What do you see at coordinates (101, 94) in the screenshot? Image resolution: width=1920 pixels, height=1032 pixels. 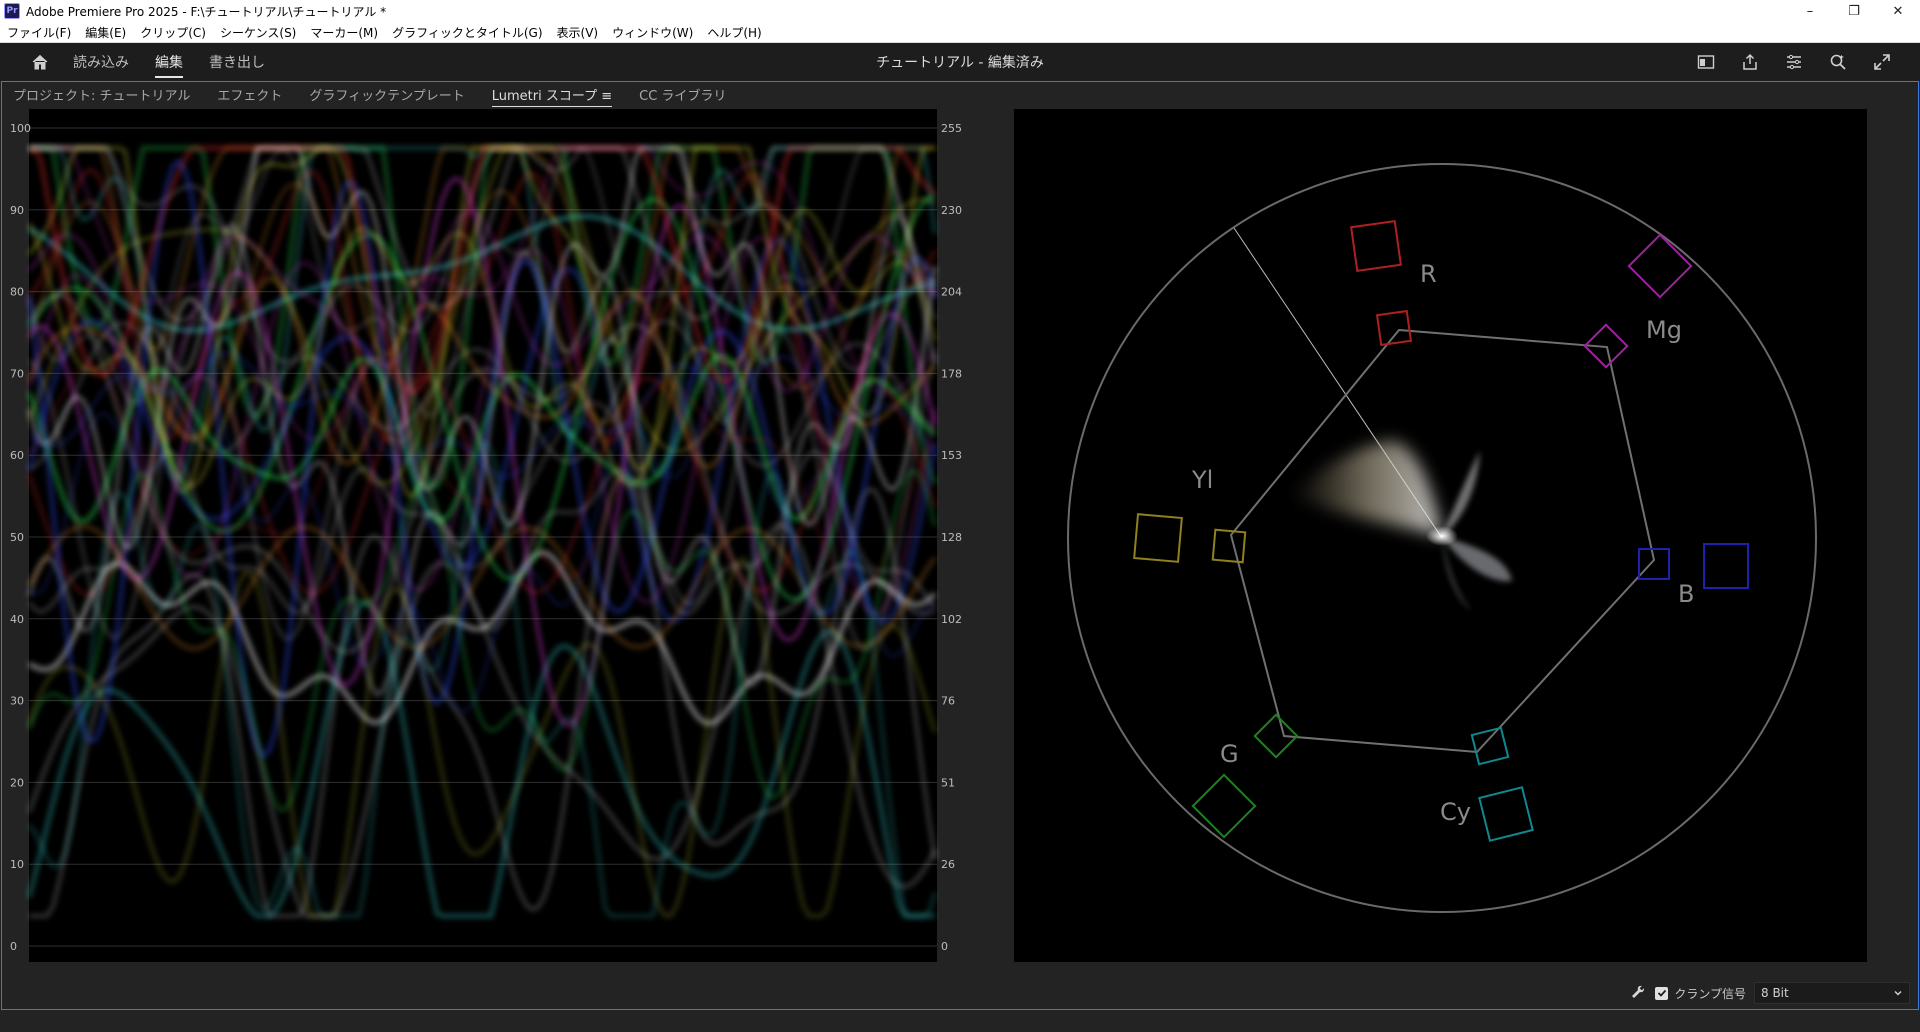 I see `tab-project: プロジェクト: チュートリアル` at bounding box center [101, 94].